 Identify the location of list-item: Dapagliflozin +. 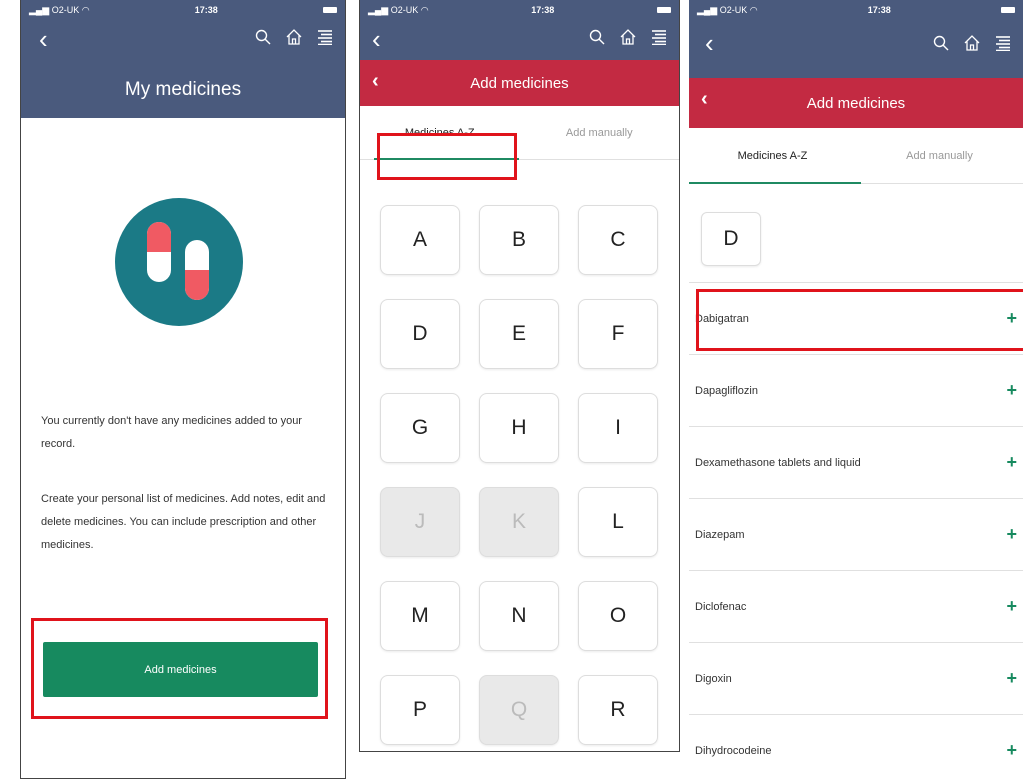
(856, 390).